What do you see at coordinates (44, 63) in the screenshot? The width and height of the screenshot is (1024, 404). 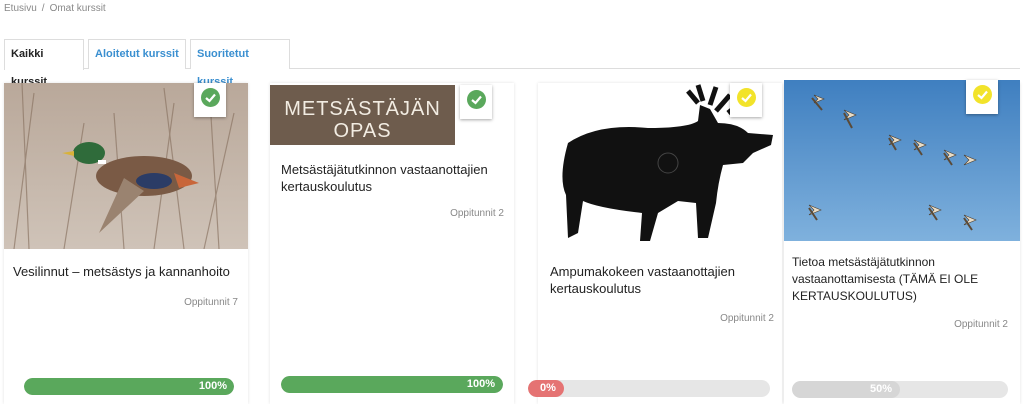 I see `tab-all-courses: Kaikki kurssit` at bounding box center [44, 63].